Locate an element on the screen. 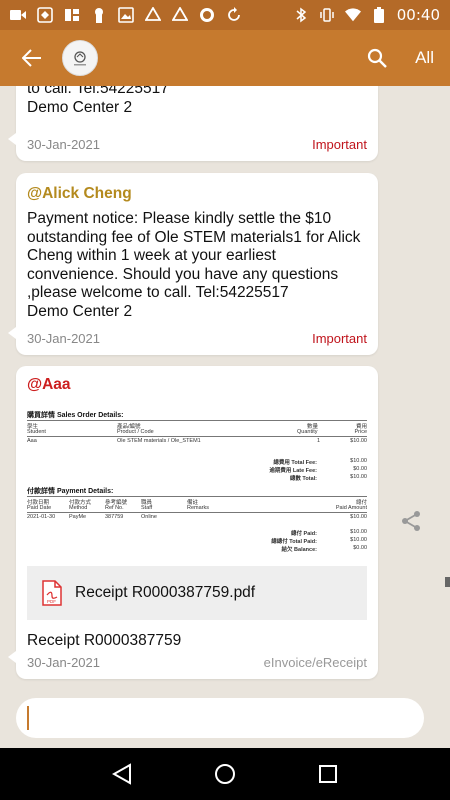  share-button is located at coordinates (411, 521).